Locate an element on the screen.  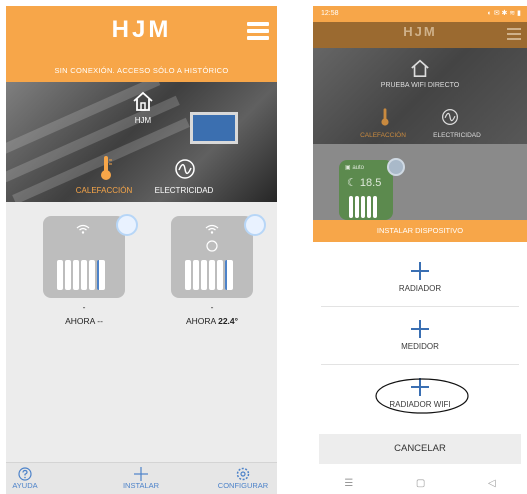
system-nav-bar: ☰ ▢ ◁ is located at coordinates (420, 483).